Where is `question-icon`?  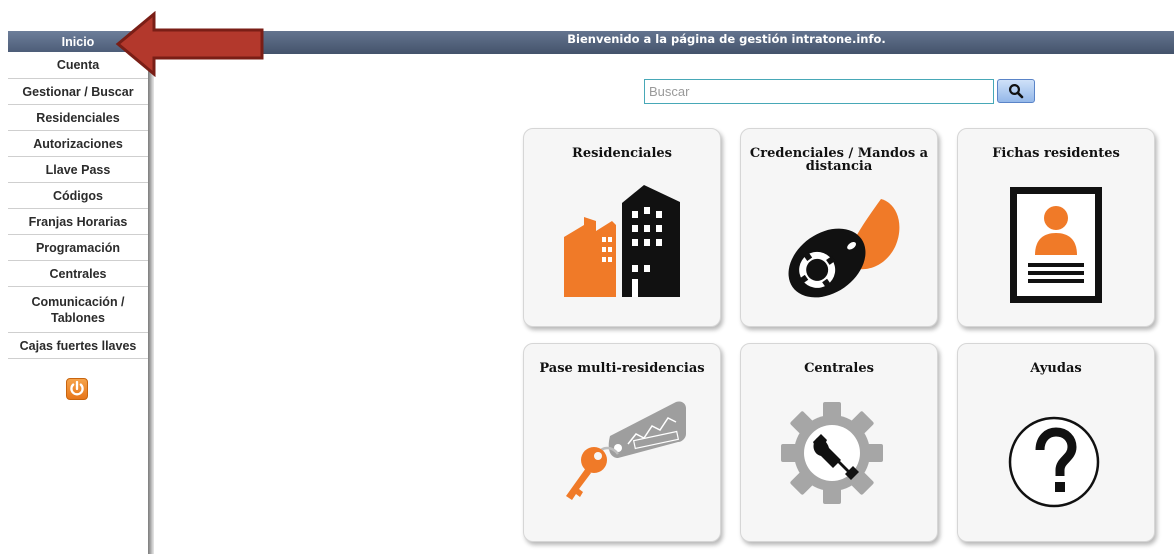 question-icon is located at coordinates (1054, 462).